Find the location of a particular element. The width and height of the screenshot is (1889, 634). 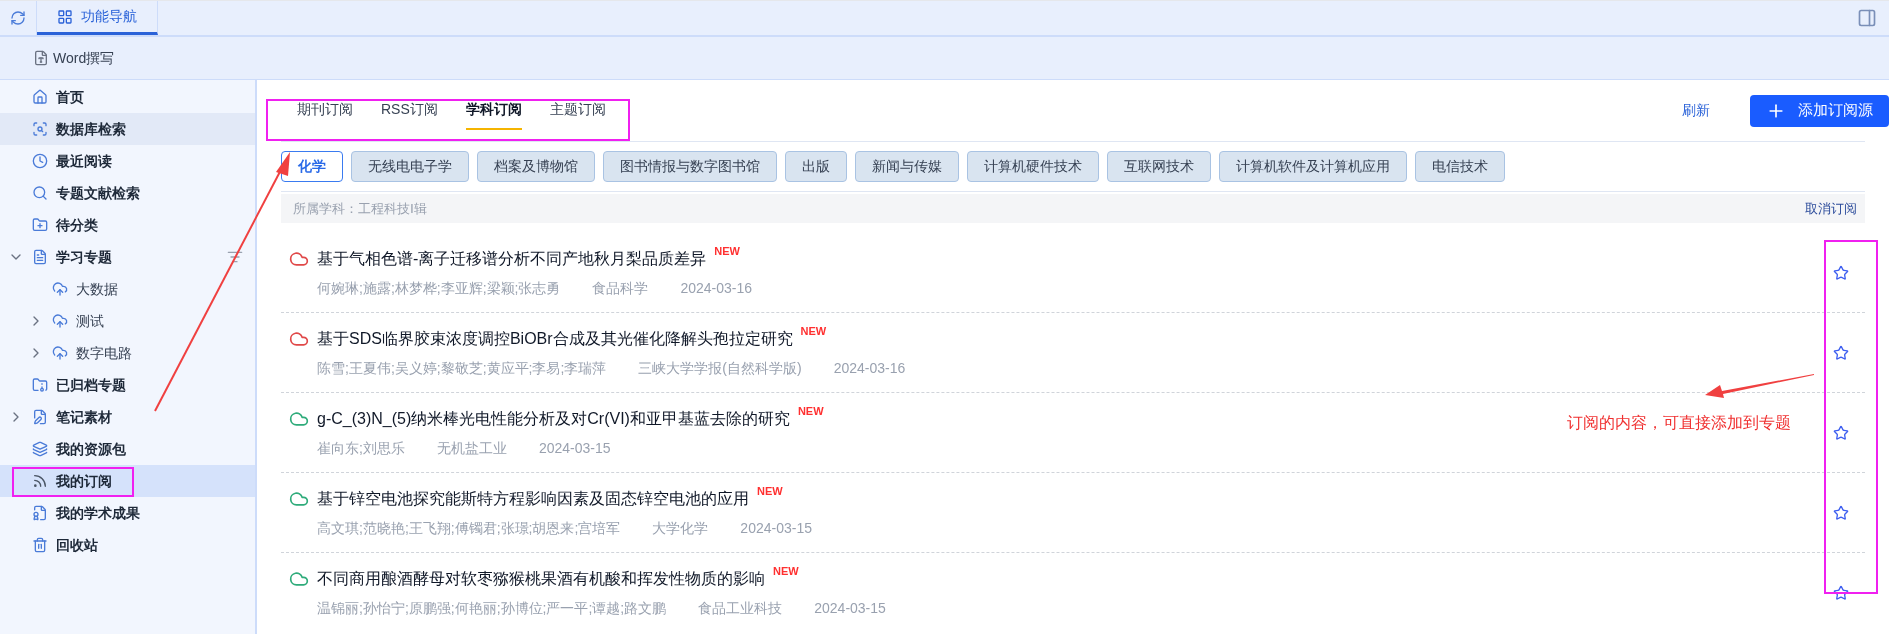

article-title: 基于SDS临界胶束浓度调控BiOBr合成及其光催化降解头孢拉定研究 is located at coordinates (555, 338).